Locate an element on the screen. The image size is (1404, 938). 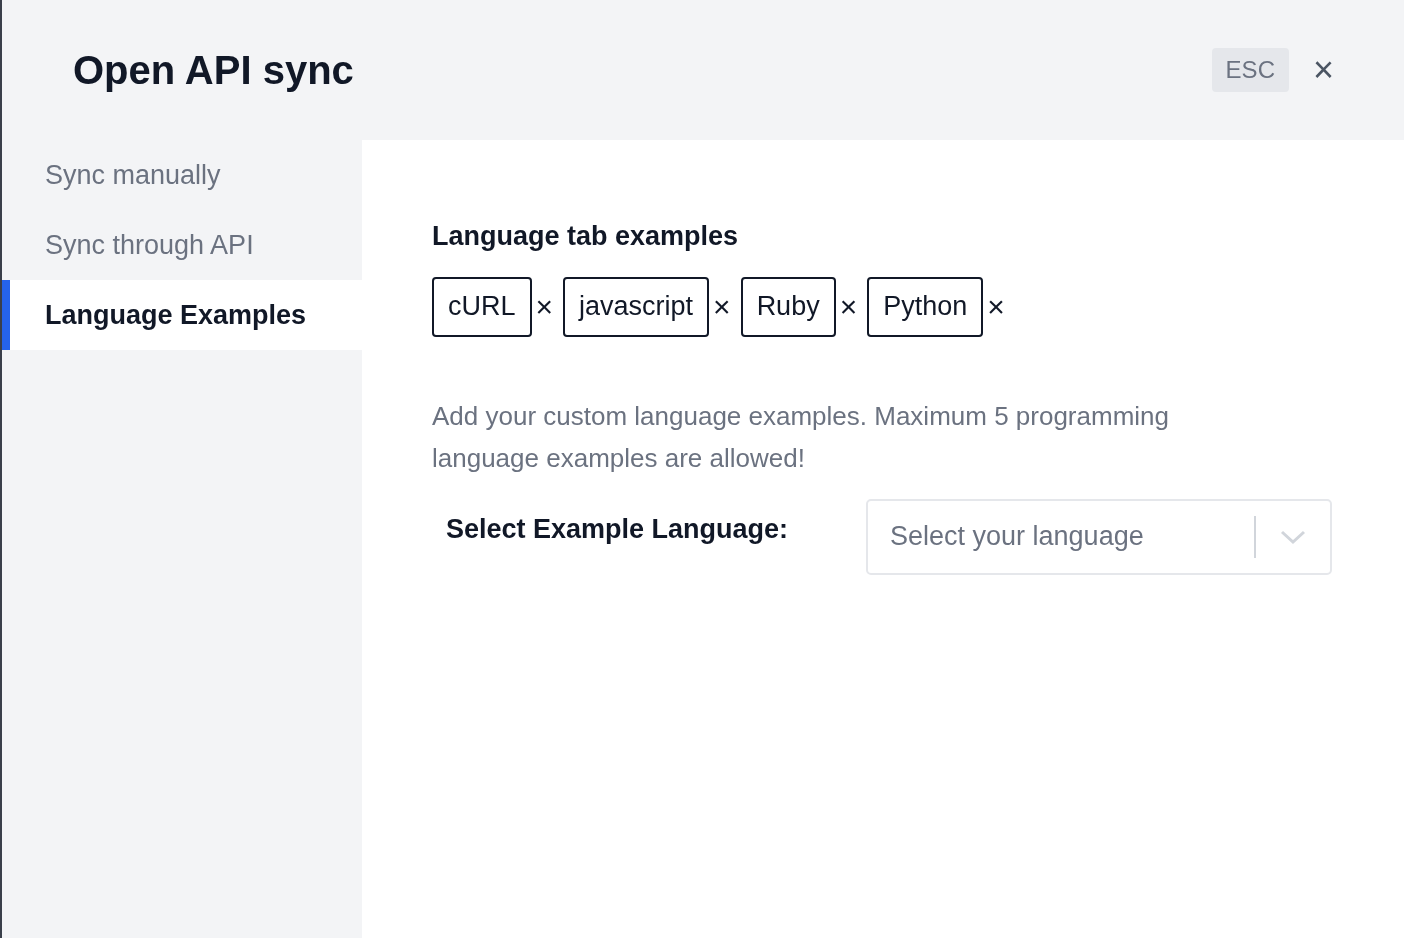
select-placeholder: Select your language is located at coordinates (1017, 537).